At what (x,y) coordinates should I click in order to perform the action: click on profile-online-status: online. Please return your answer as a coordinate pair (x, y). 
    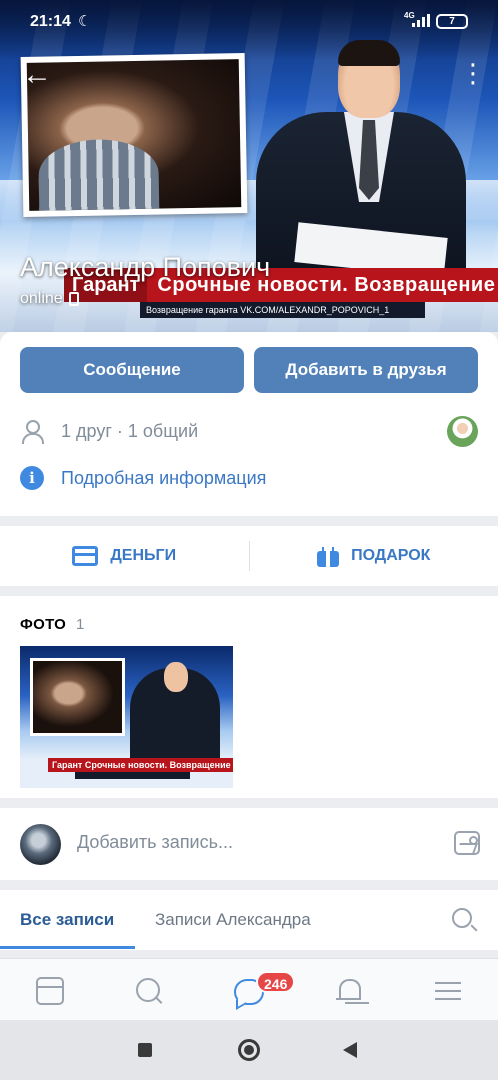
    Looking at the image, I should click on (49, 299).